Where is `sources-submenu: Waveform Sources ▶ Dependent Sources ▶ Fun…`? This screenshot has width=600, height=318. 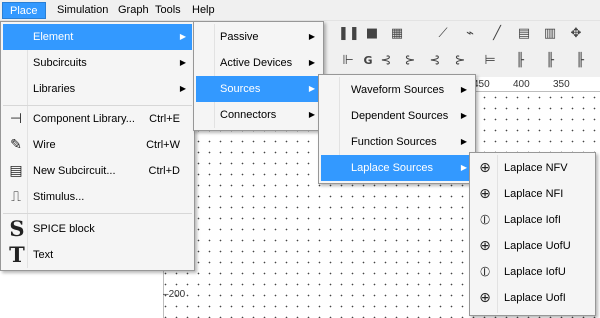
sources-submenu: Waveform Sources ▶ Dependent Sources ▶ Fun… is located at coordinates (397, 129).